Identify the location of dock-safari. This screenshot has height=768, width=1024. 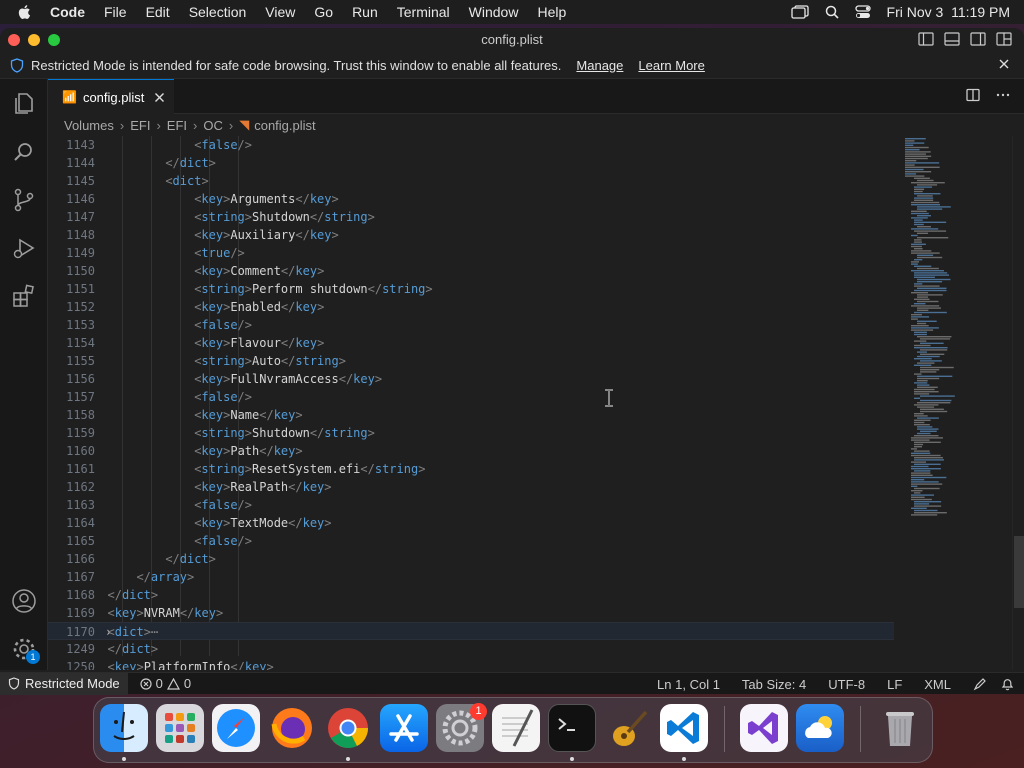
(236, 728).